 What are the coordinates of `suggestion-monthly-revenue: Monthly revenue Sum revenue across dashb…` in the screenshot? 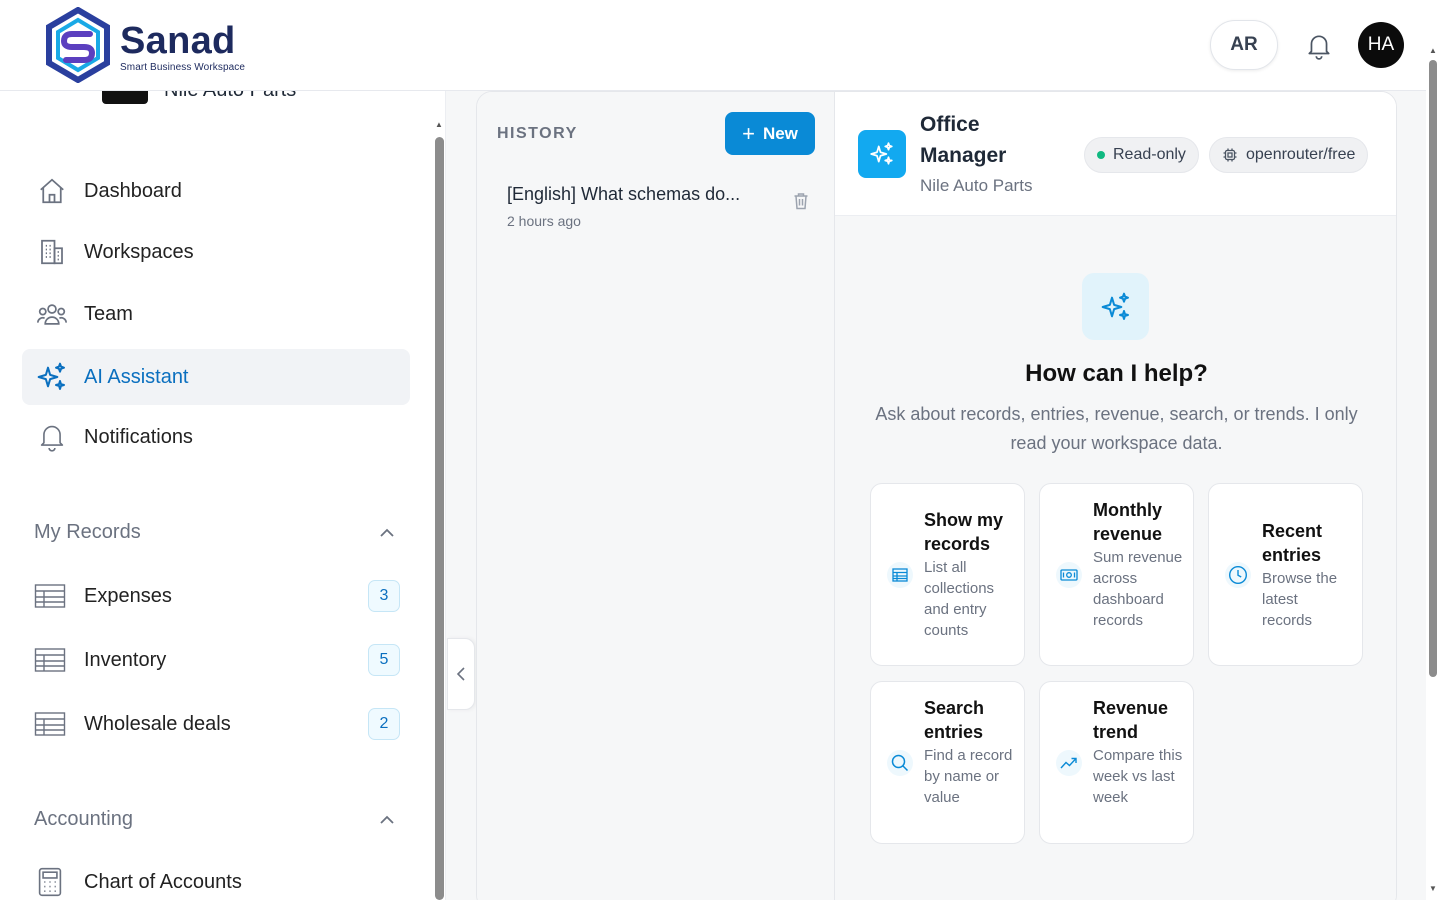 It's located at (1116, 574).